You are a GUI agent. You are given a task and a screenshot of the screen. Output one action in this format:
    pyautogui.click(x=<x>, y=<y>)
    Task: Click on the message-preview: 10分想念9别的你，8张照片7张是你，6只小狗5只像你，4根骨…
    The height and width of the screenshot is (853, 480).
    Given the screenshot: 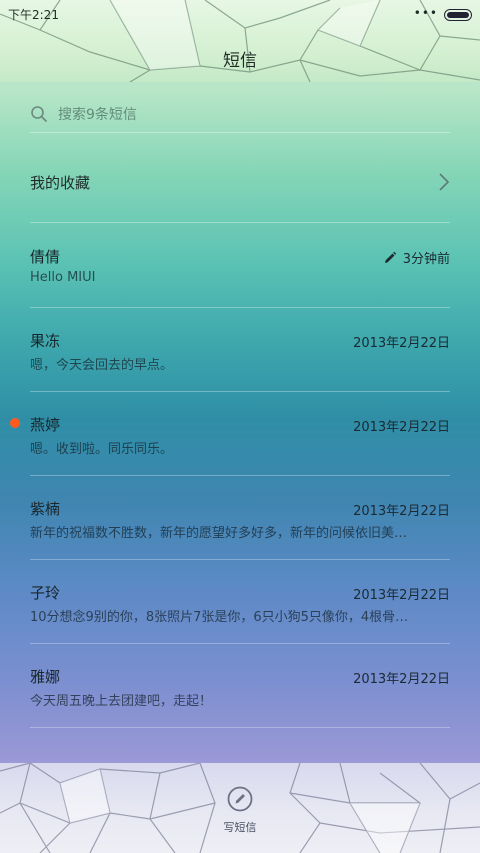 What is the action you would take?
    pyautogui.click(x=219, y=617)
    